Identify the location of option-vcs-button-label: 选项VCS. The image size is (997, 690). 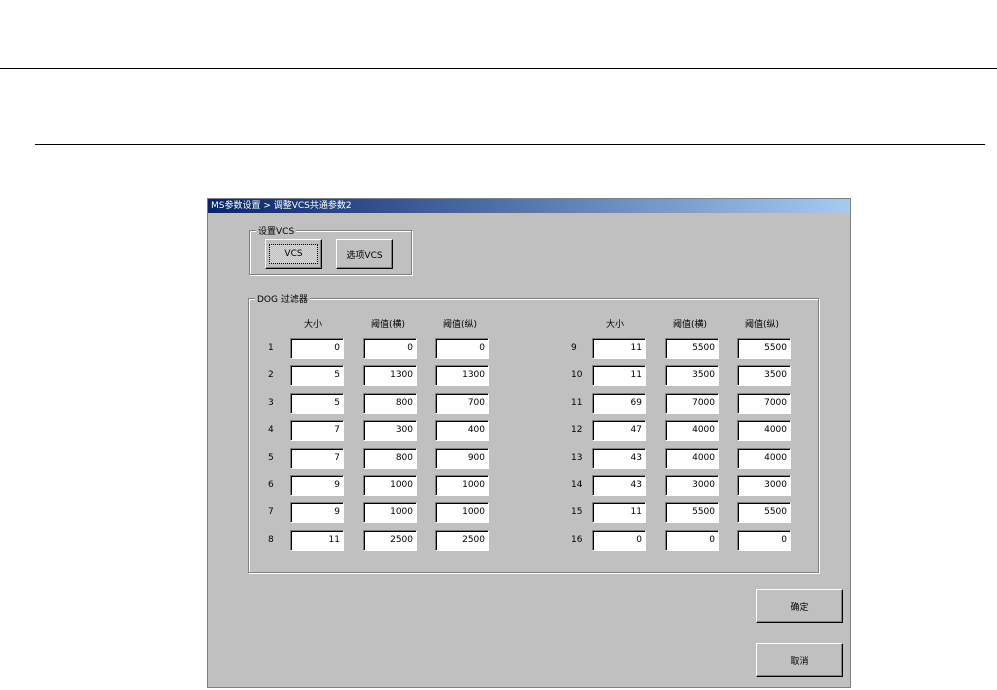
(364, 255).